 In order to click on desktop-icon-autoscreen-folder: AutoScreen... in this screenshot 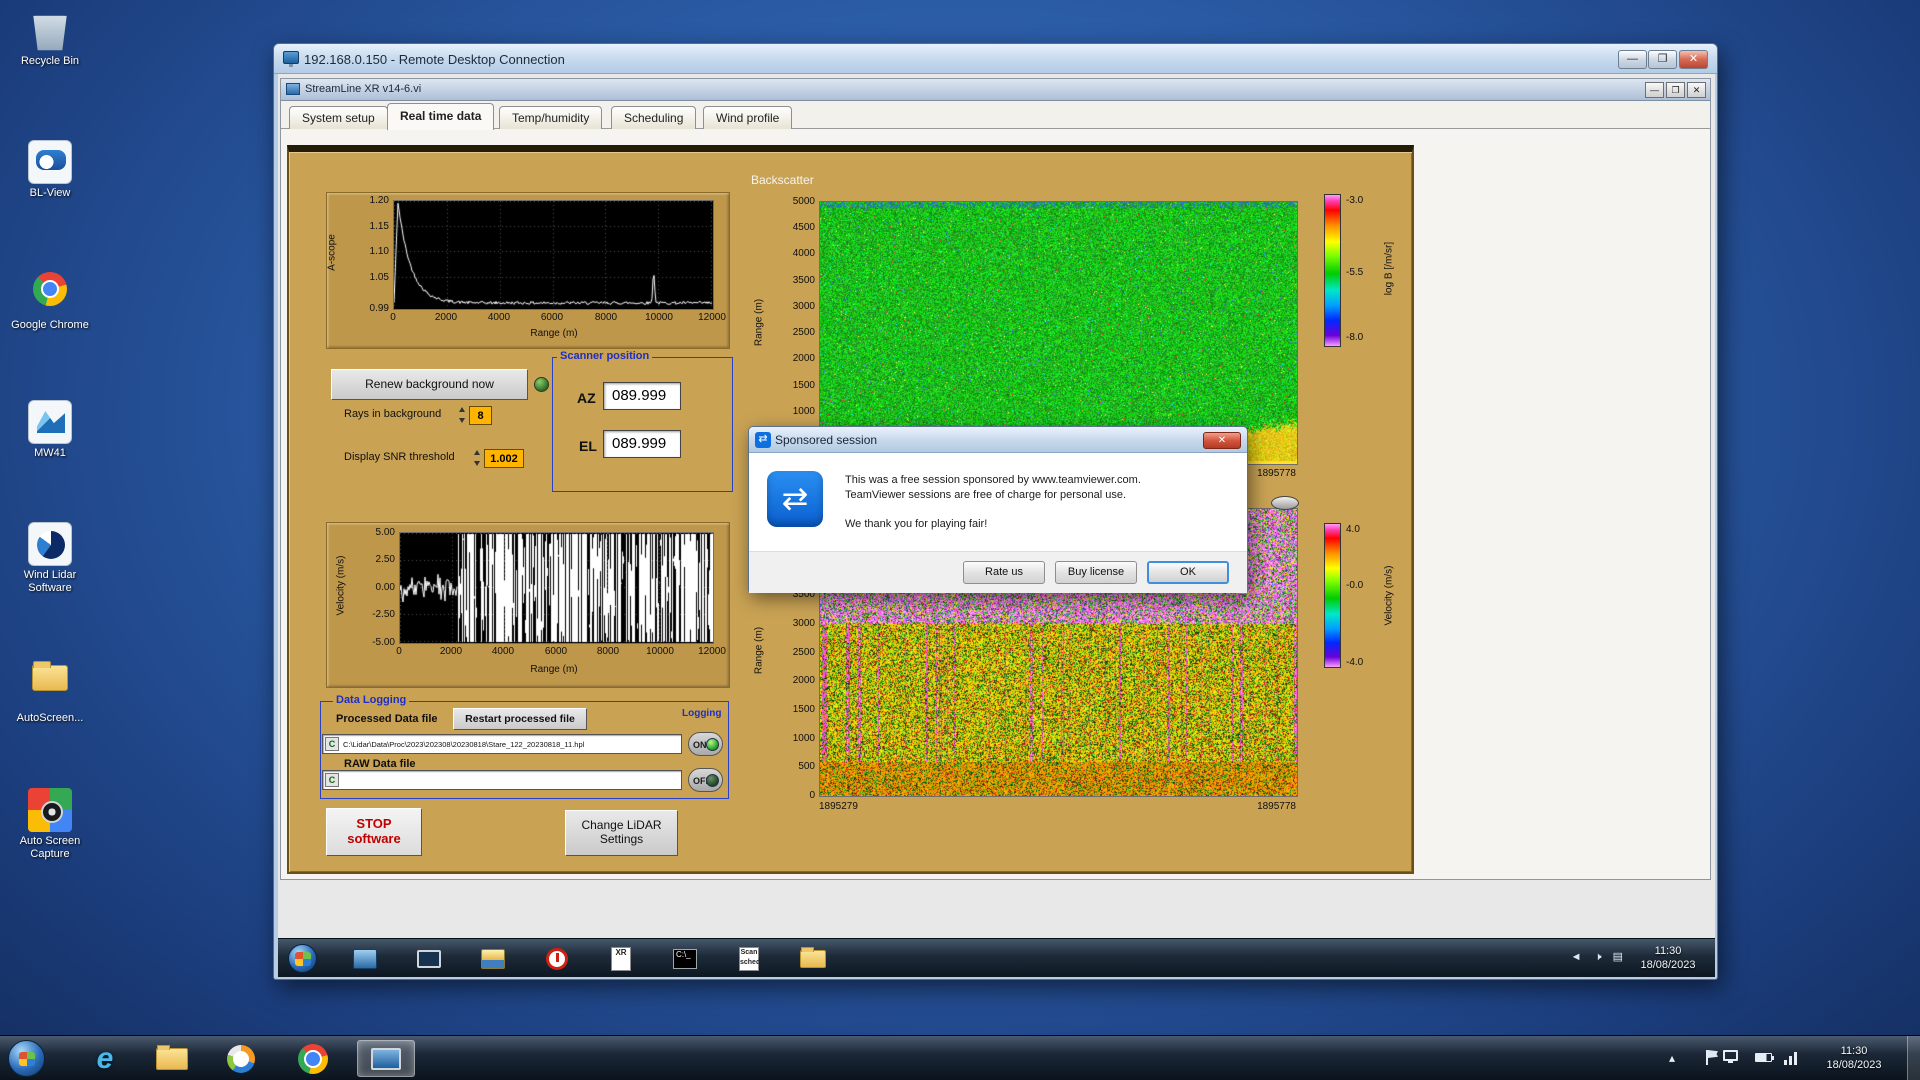, I will do `click(50, 690)`.